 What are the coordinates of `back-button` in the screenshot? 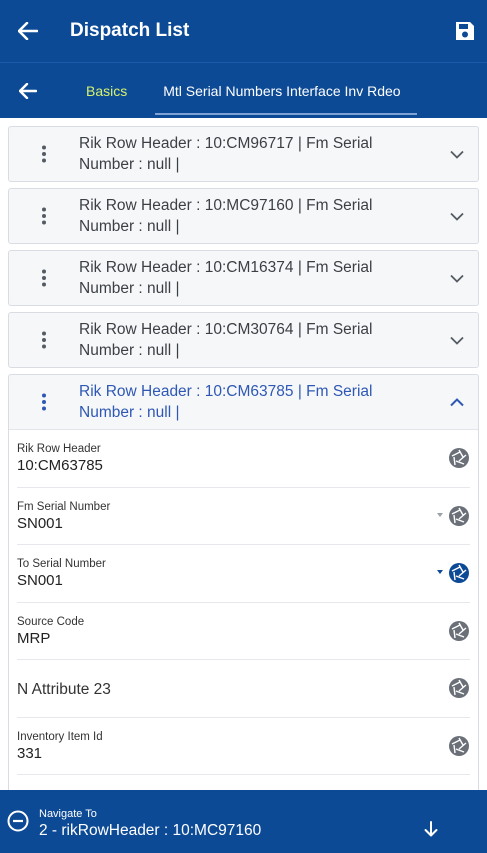 It's located at (28, 31).